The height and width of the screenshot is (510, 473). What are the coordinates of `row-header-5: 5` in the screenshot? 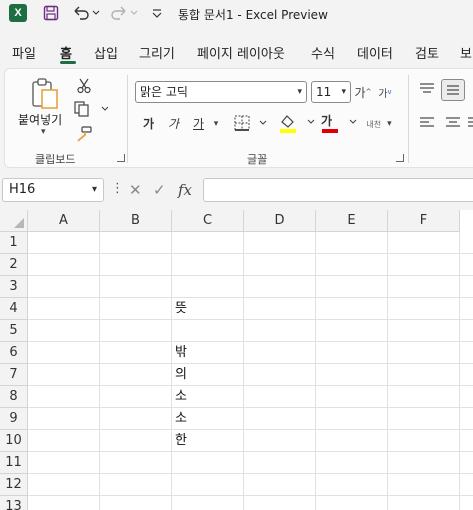 It's located at (14, 331).